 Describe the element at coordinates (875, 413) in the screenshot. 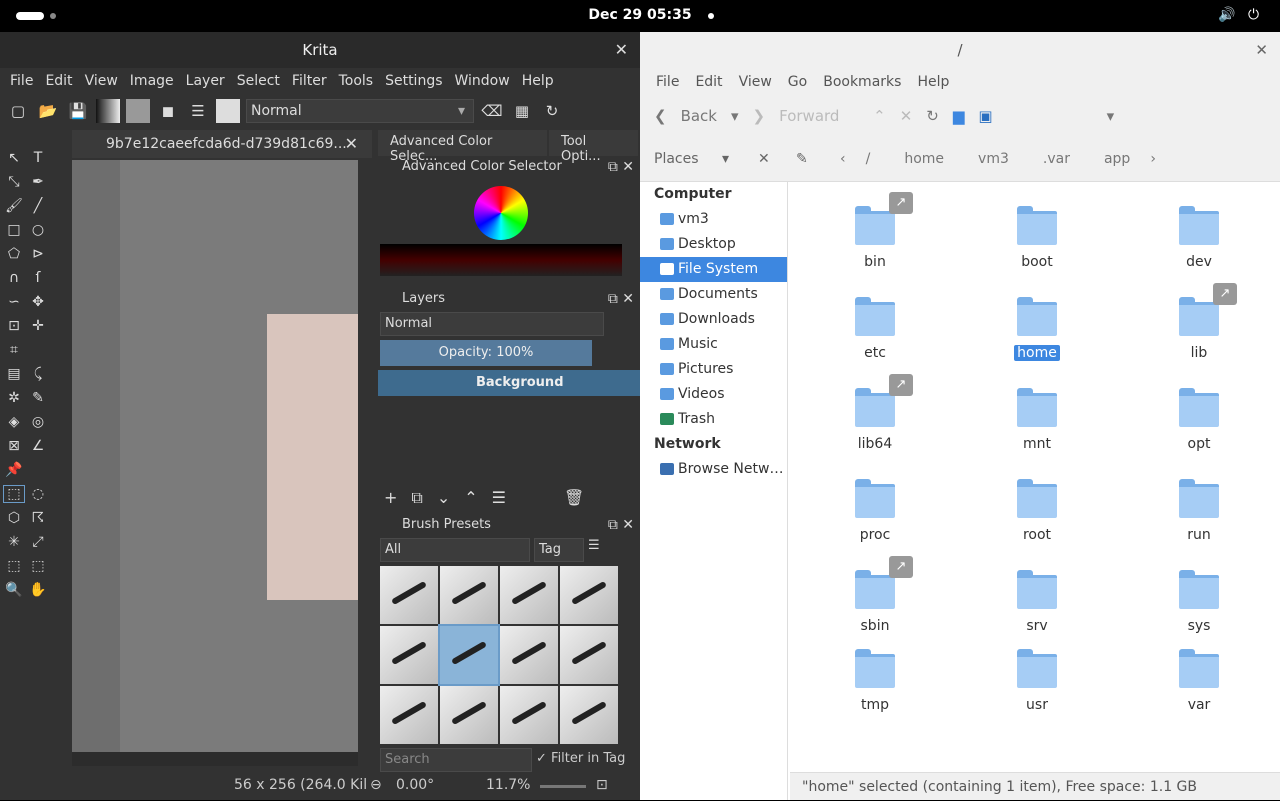

I see `folder-lib64: ↗ lib64` at that location.